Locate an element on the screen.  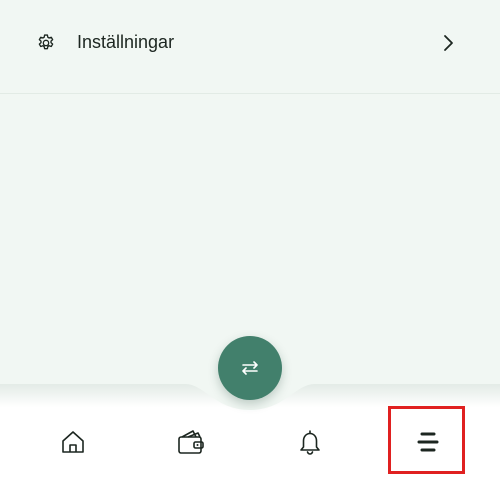
wallet-icon is located at coordinates (191, 442).